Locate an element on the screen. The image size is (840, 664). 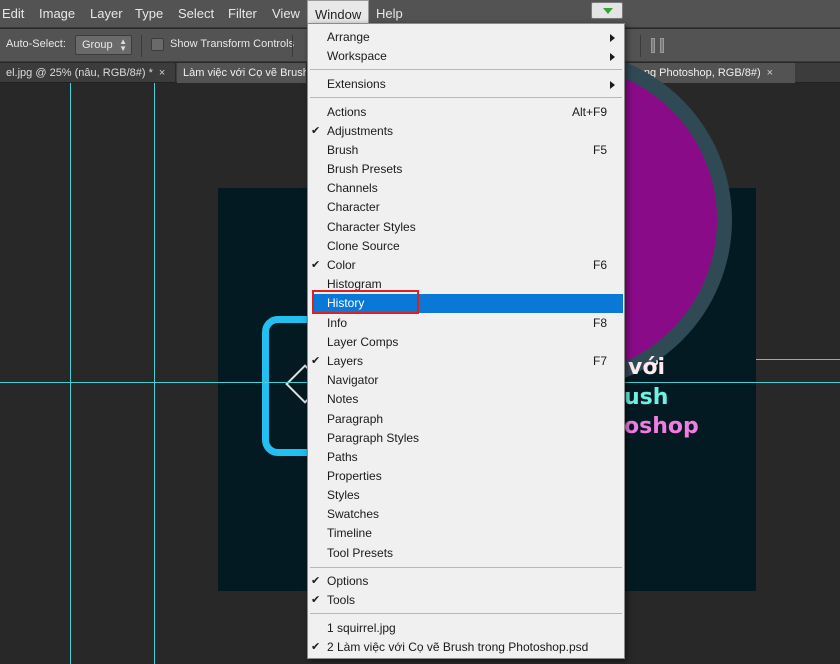
menu-item-workspace: Workspace is located at coordinates (466, 56).